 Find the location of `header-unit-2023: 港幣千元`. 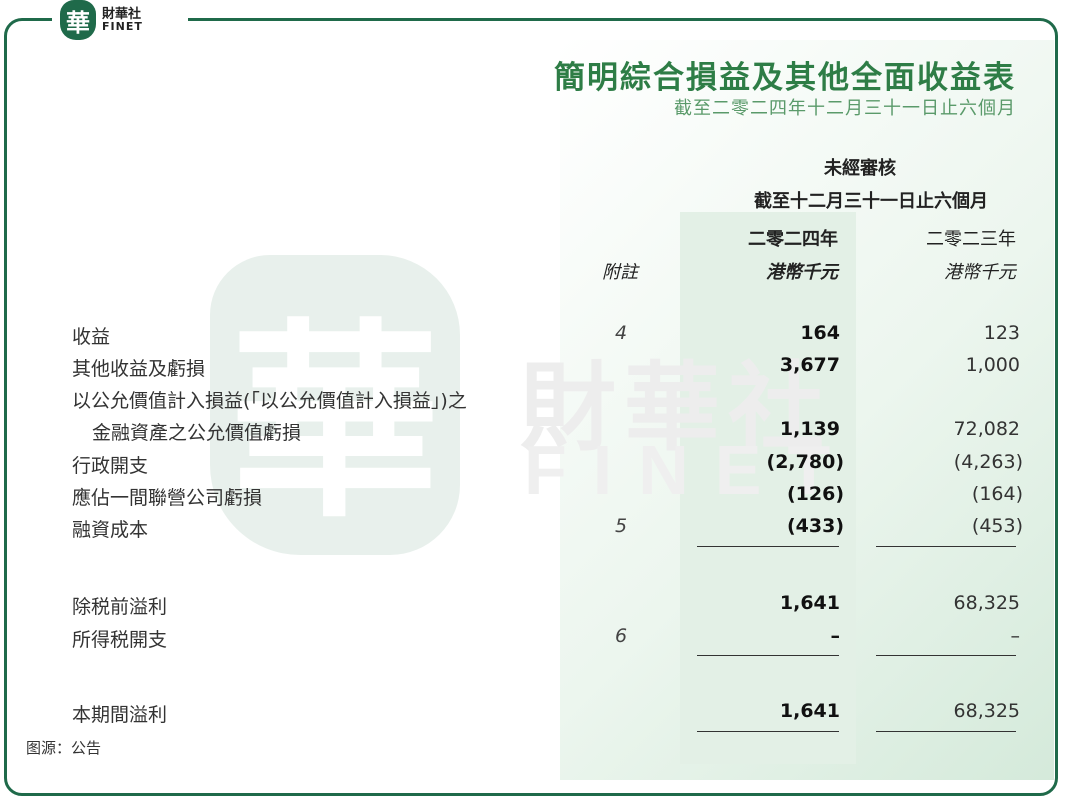

header-unit-2023: 港幣千元 is located at coordinates (980, 272).